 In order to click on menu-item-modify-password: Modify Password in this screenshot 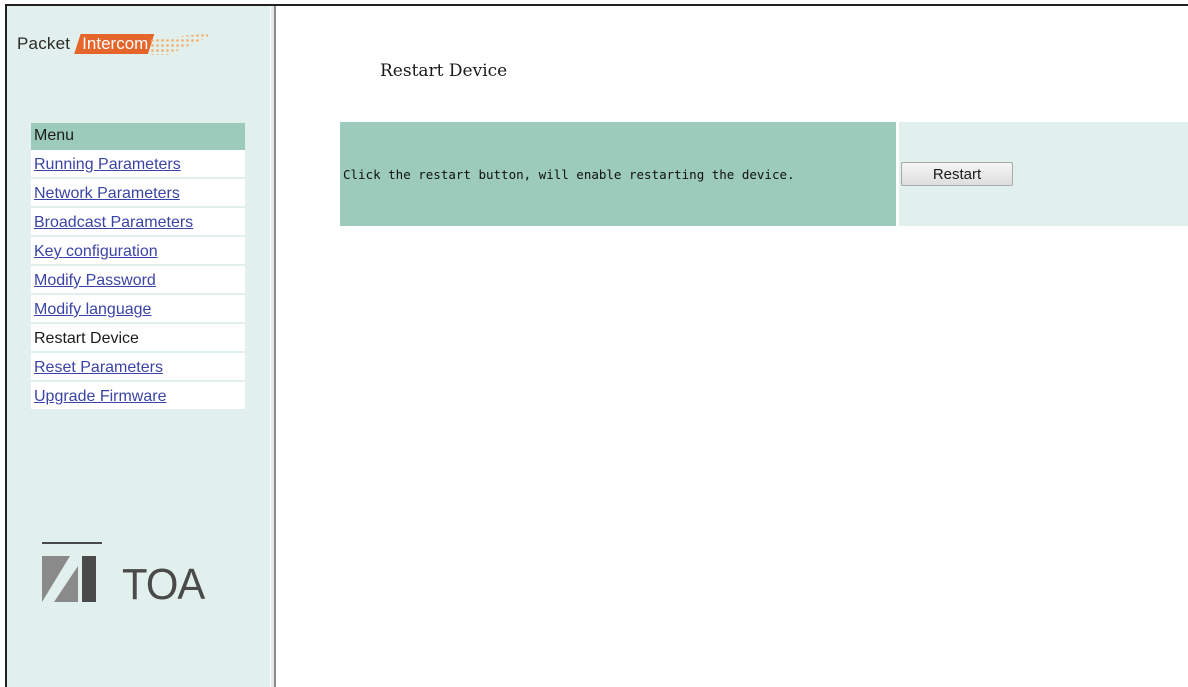, I will do `click(138, 280)`.